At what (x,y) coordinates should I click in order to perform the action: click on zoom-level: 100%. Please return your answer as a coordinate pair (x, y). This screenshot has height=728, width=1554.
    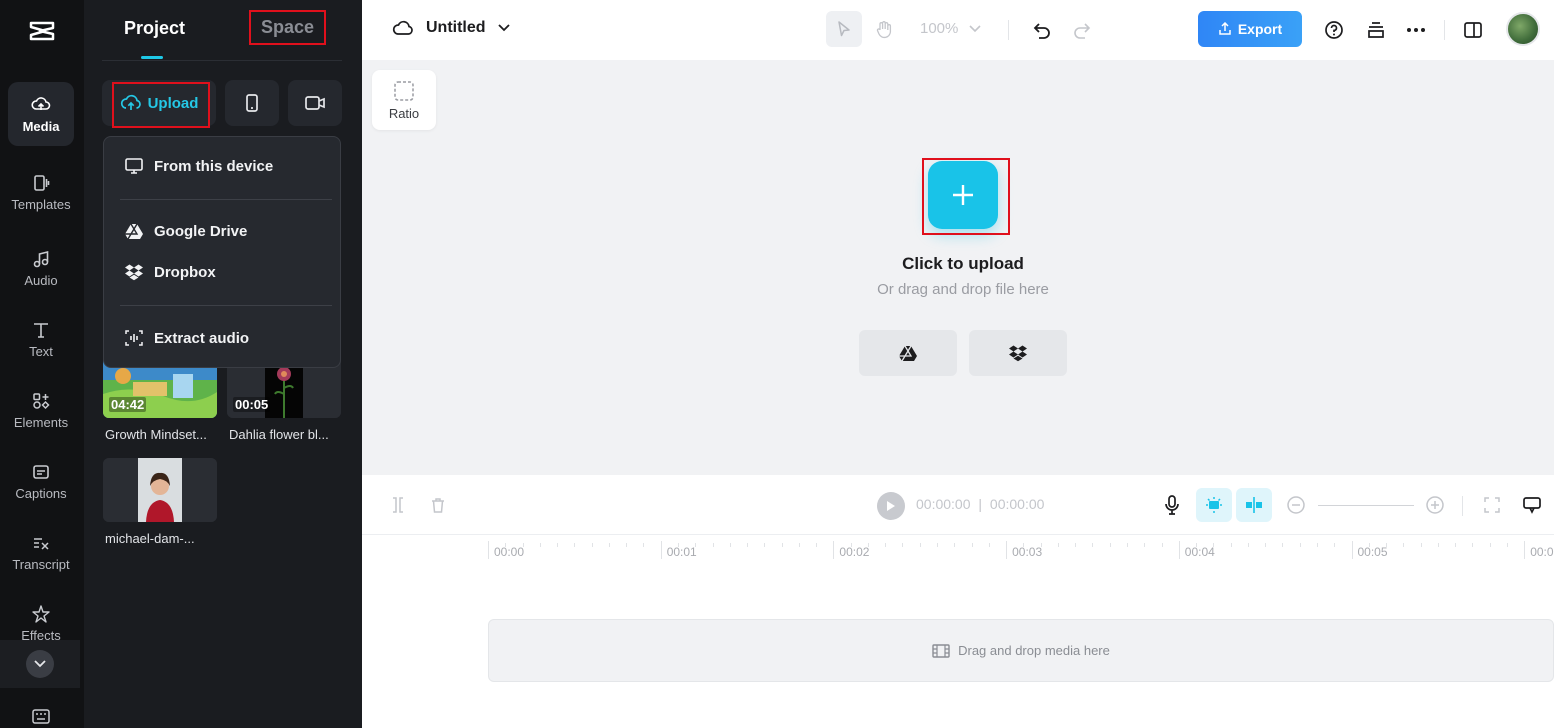
    Looking at the image, I should click on (939, 28).